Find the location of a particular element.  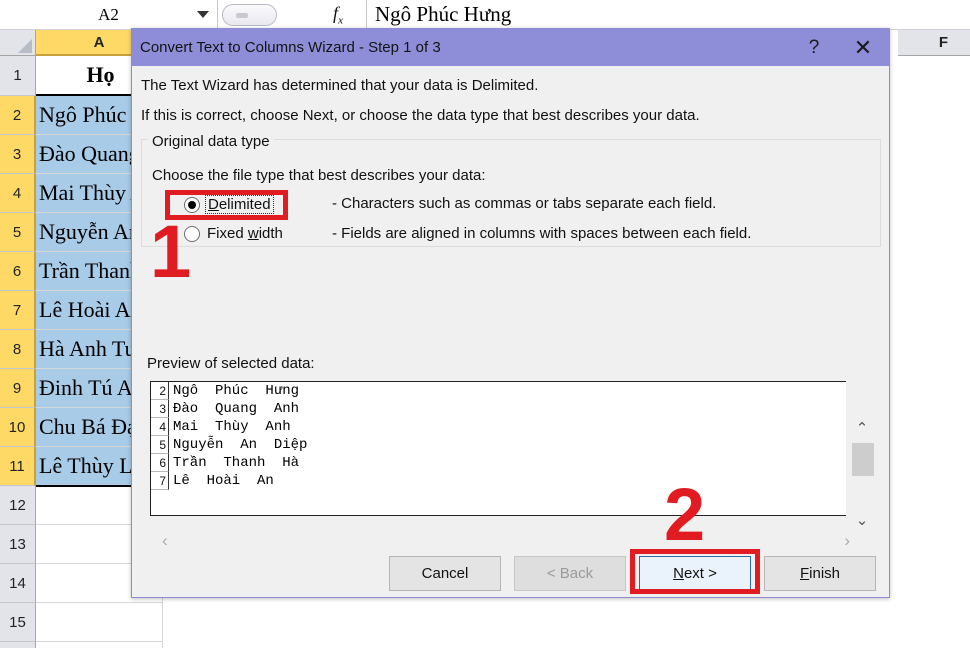

select-all-corner is located at coordinates (18, 43).